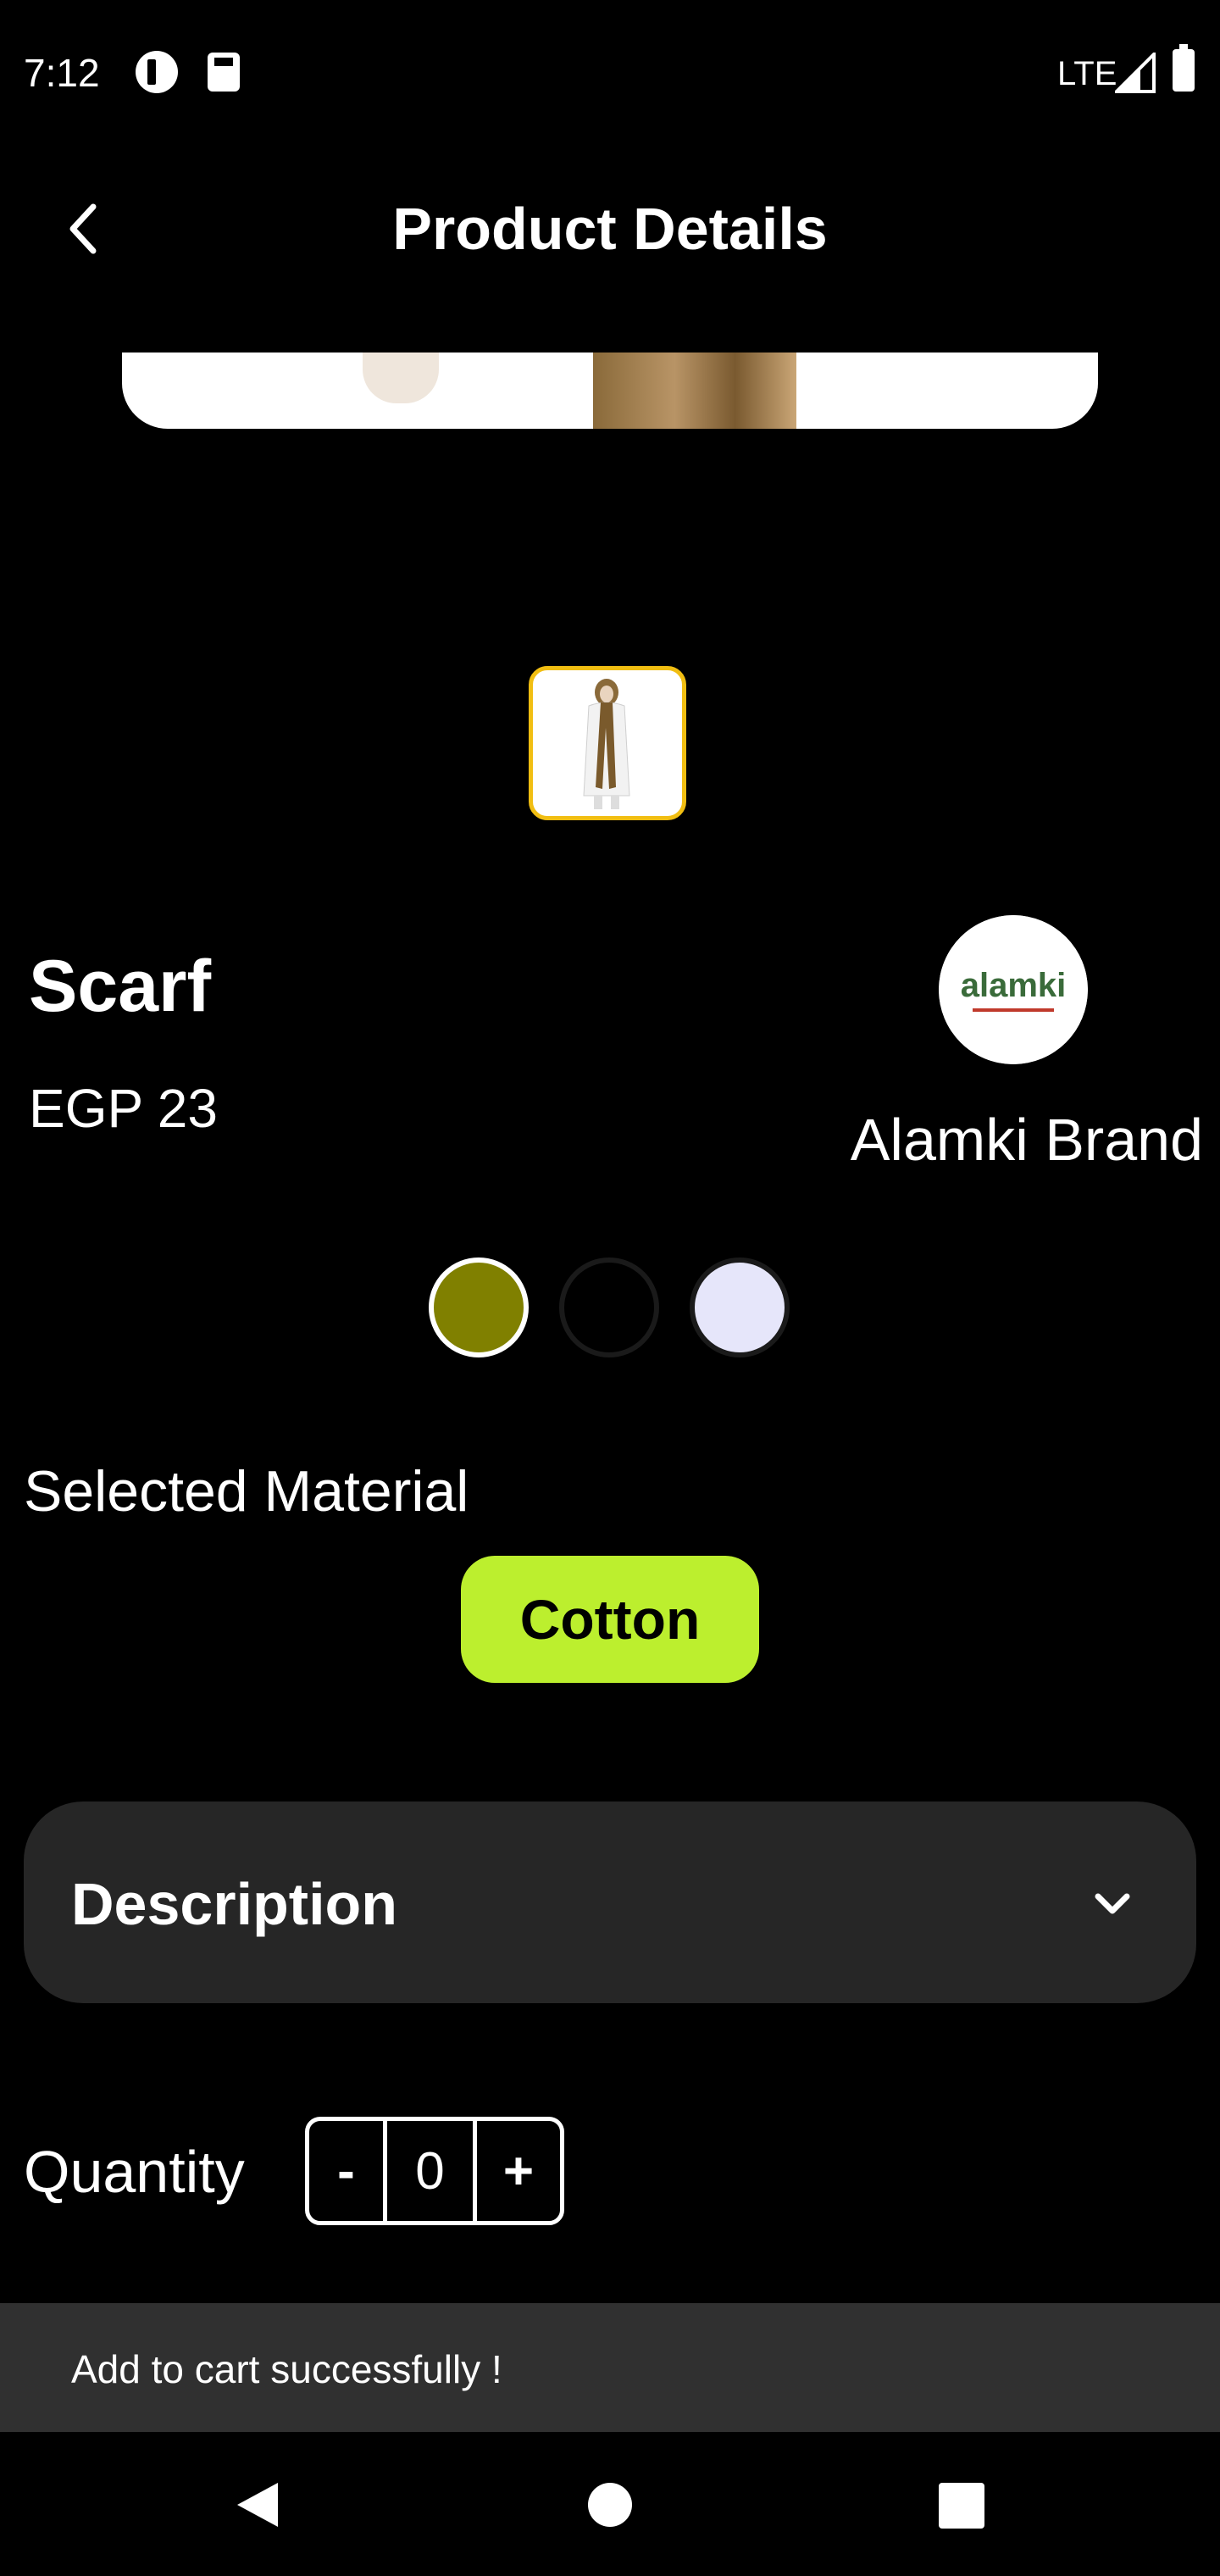  I want to click on product-image, so click(610, 391).